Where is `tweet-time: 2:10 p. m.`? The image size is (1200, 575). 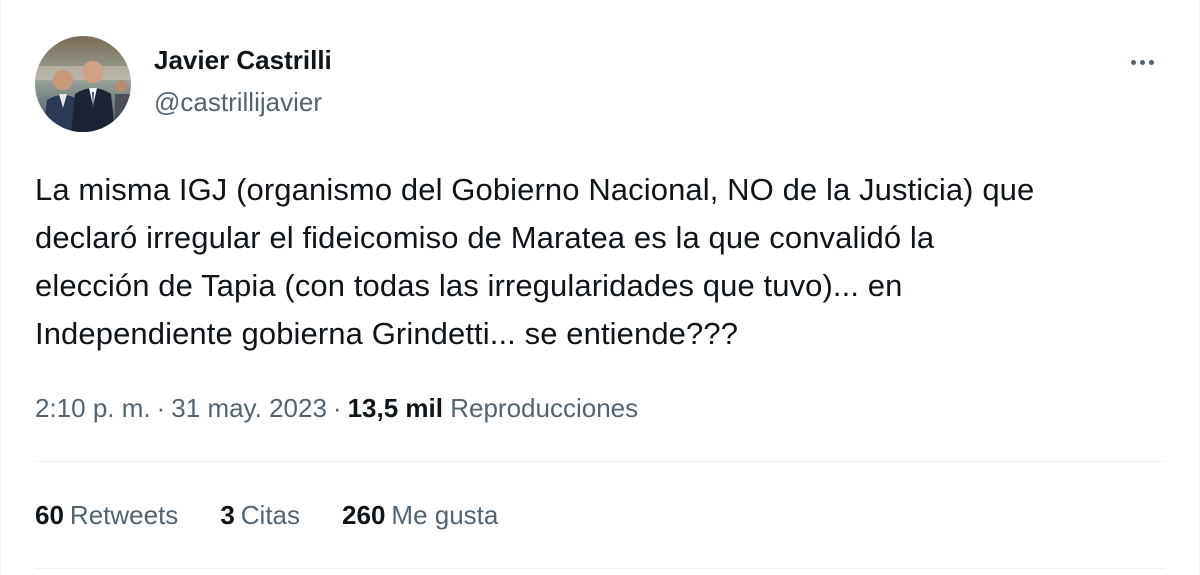 tweet-time: 2:10 p. m. is located at coordinates (93, 408).